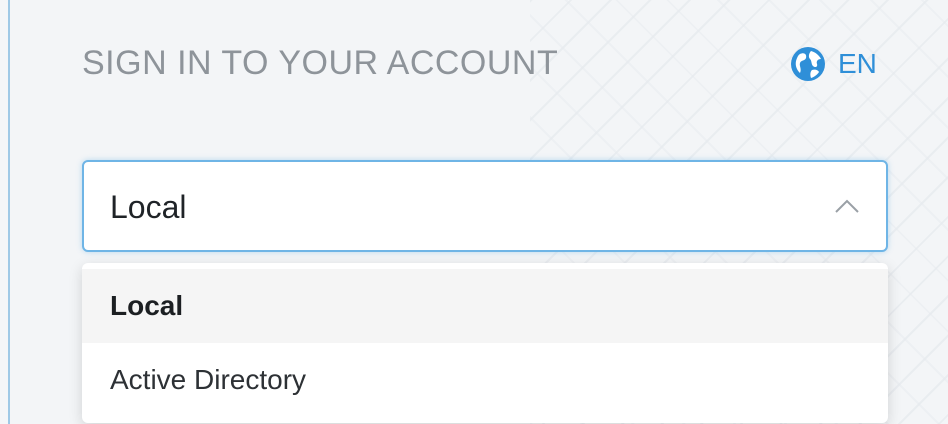 This screenshot has height=424, width=948. What do you see at coordinates (485, 306) in the screenshot?
I see `login-type-option-local: Local` at bounding box center [485, 306].